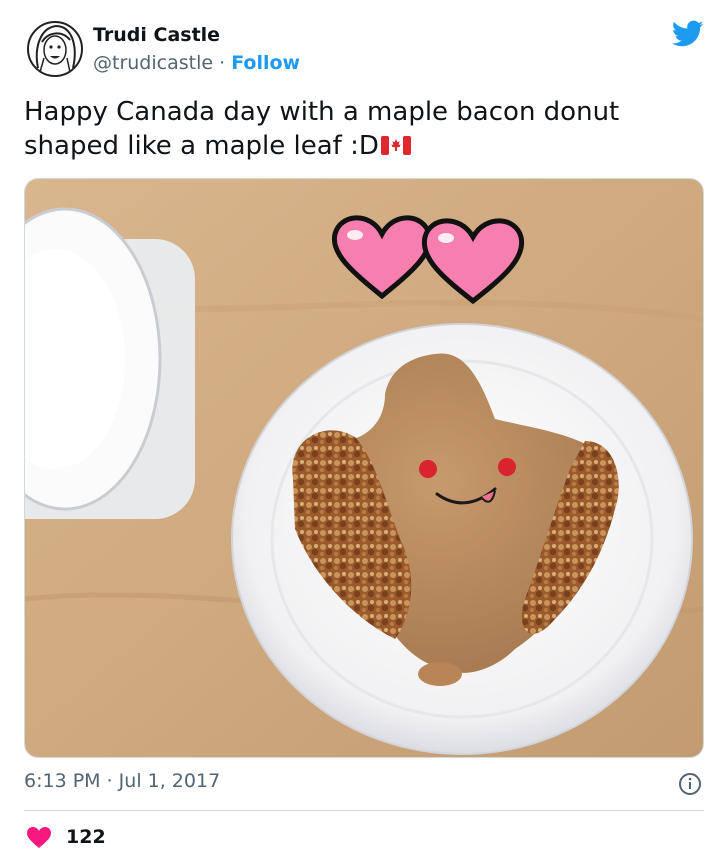 This screenshot has height=866, width=728. I want to click on canada-flag-icon, so click(395, 145).